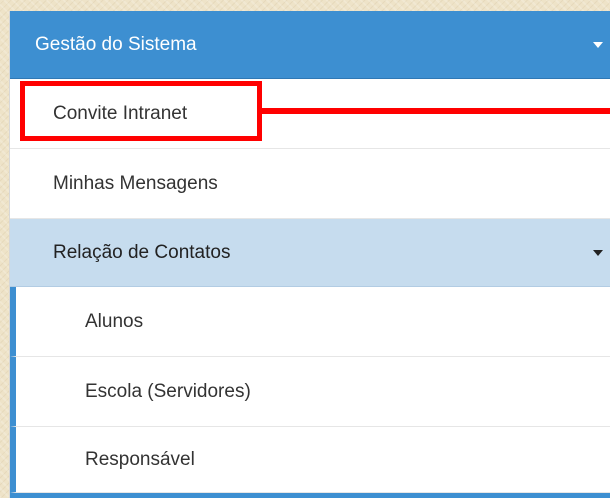 The height and width of the screenshot is (498, 610). Describe the element at coordinates (310, 322) in the screenshot. I see `submenu-item-alunos: Alunos` at that location.